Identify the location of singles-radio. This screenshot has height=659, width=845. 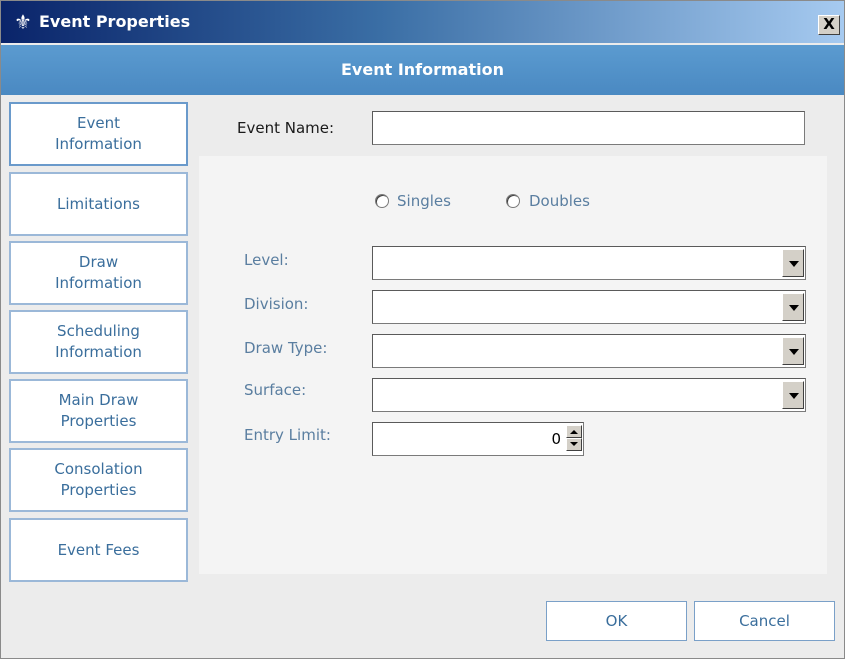
(382, 201).